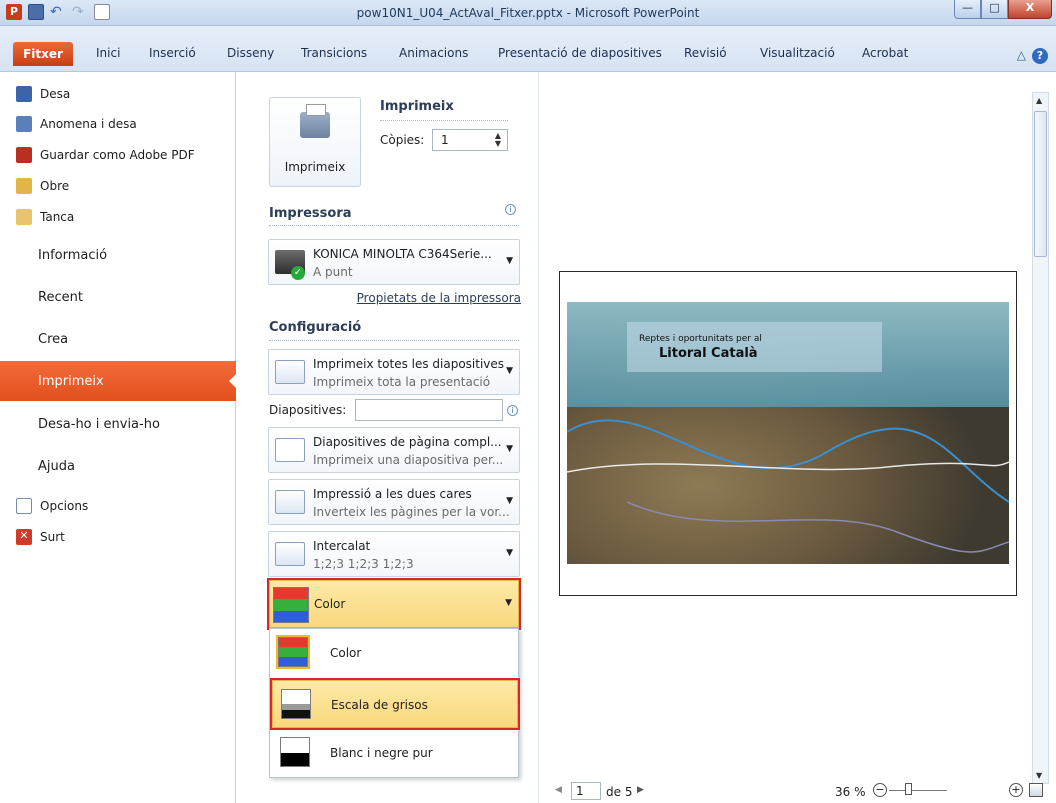 The image size is (1056, 803). I want to click on open-folder-icon, so click(24, 186).